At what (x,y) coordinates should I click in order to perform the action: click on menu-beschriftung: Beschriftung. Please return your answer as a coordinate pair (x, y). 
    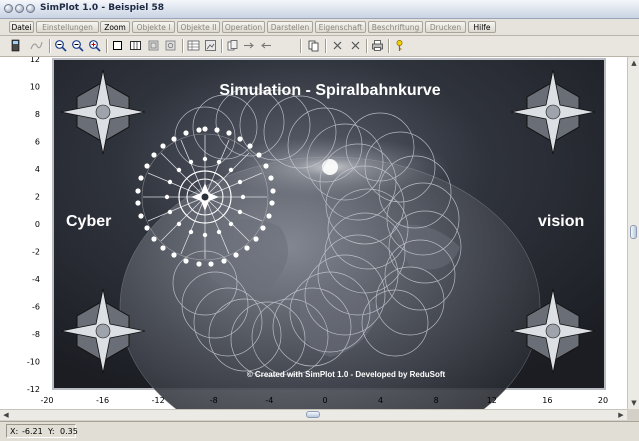
    Looking at the image, I should click on (395, 27).